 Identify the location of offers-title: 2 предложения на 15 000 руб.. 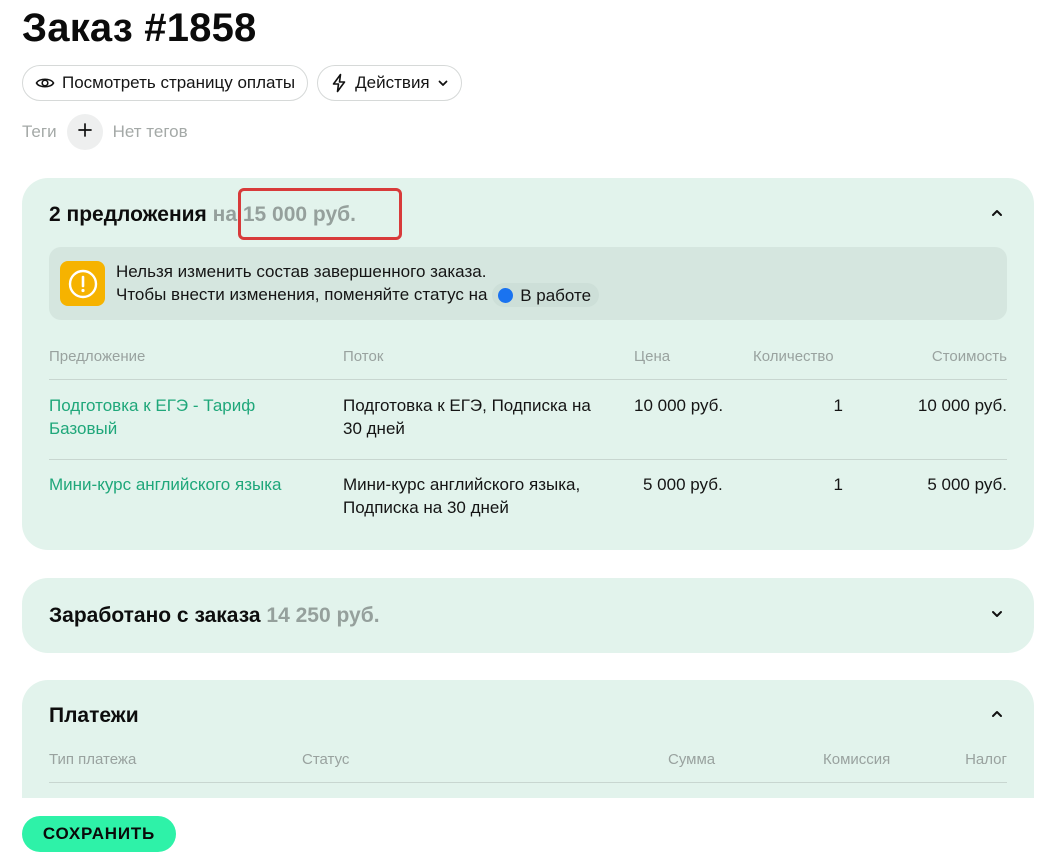
(202, 215).